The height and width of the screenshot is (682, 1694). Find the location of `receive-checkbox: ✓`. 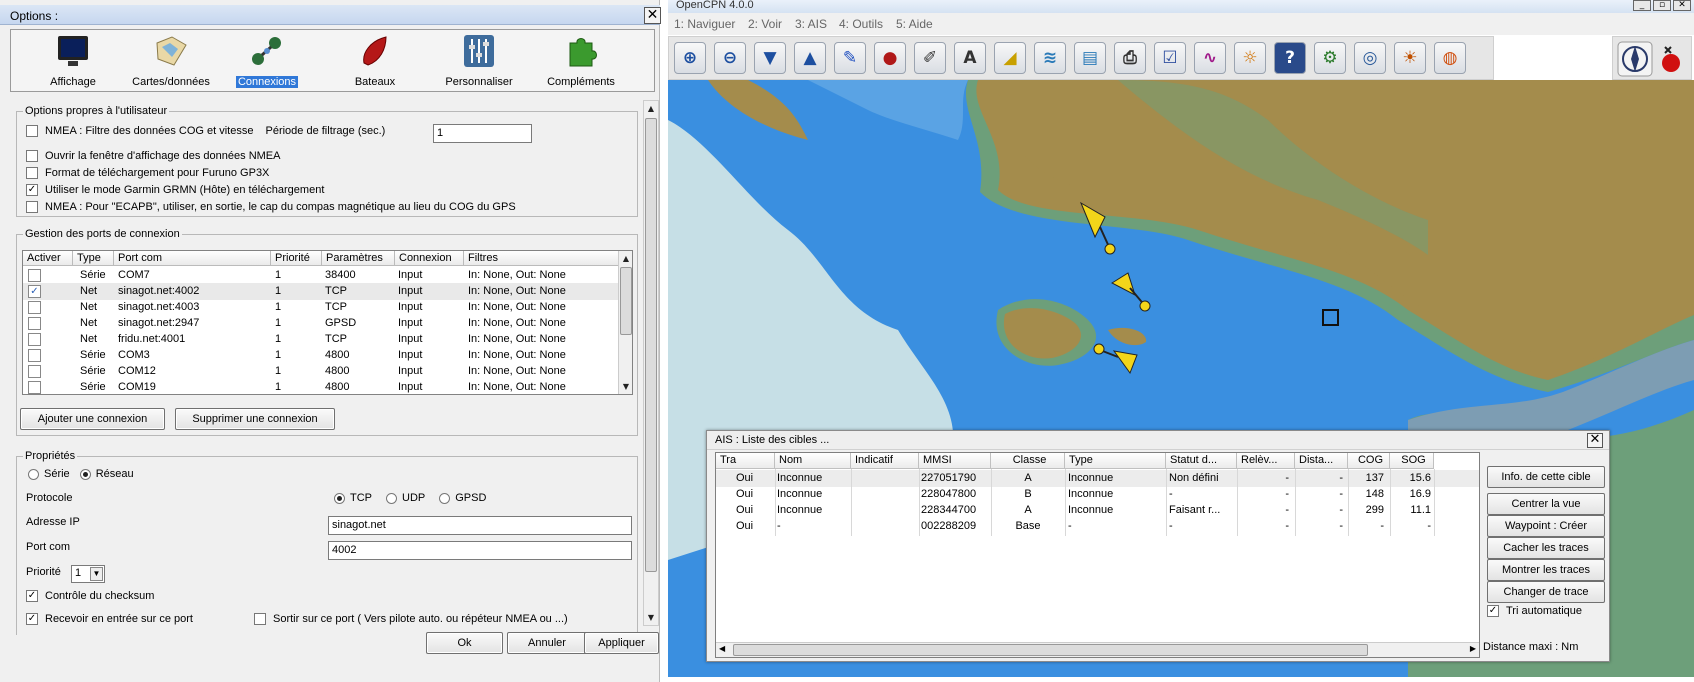

receive-checkbox: ✓ is located at coordinates (32, 619).